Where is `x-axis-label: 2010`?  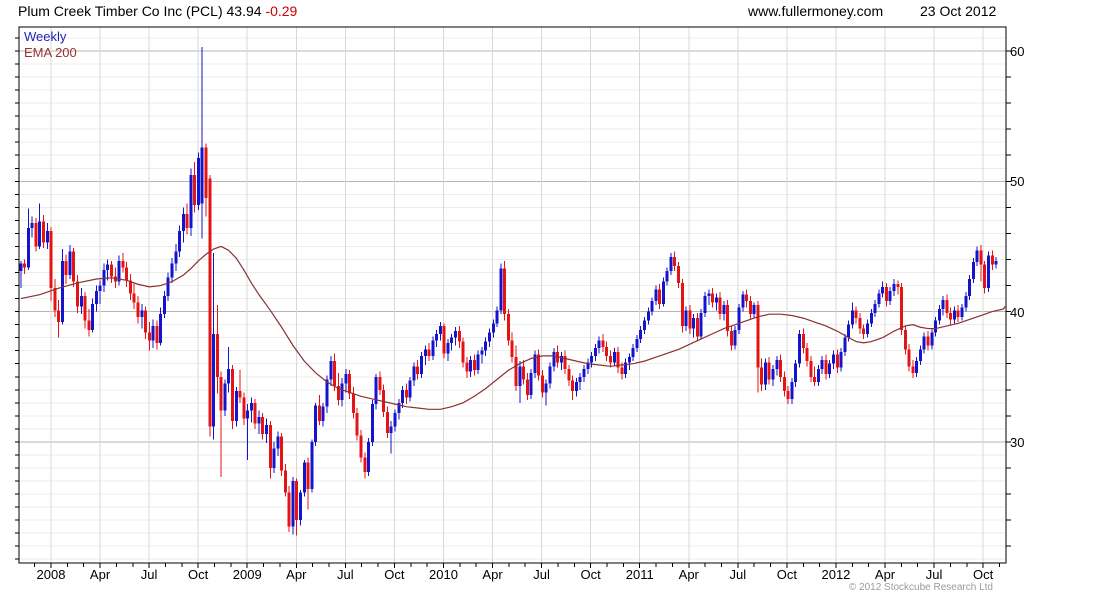 x-axis-label: 2010 is located at coordinates (443, 574).